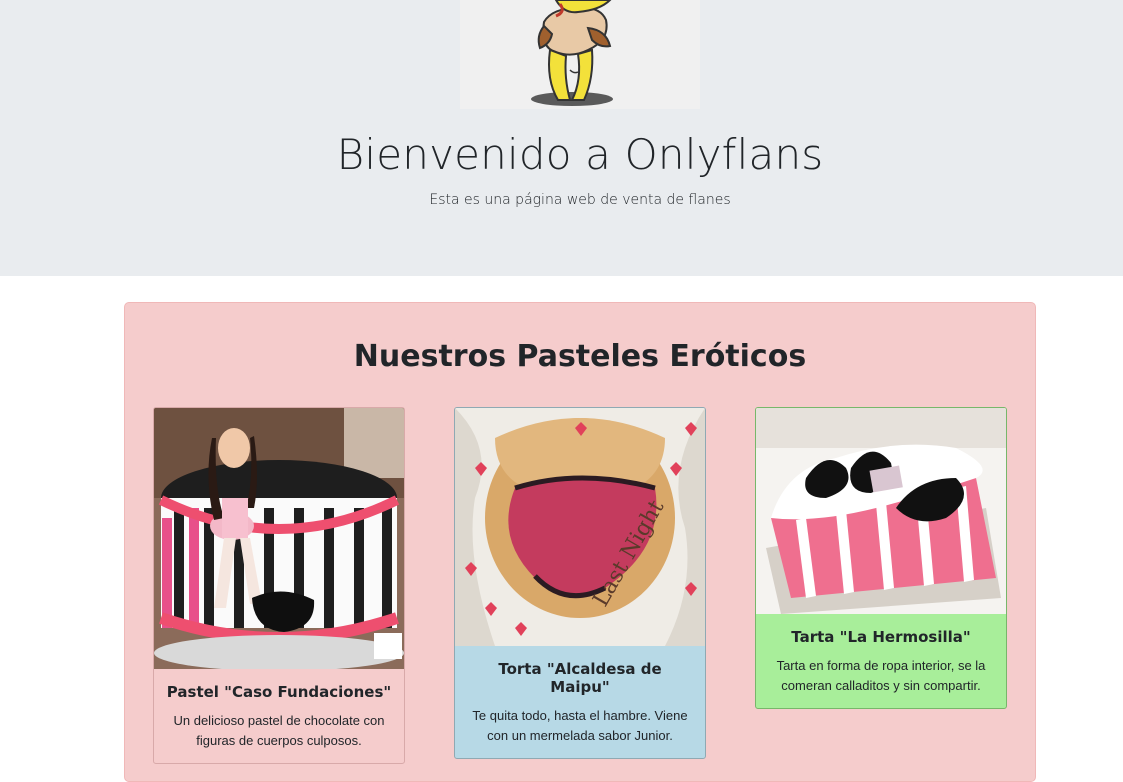 The image size is (1123, 782). I want to click on card-title: Torta "Alcaldesa de Maipu", so click(580, 678).